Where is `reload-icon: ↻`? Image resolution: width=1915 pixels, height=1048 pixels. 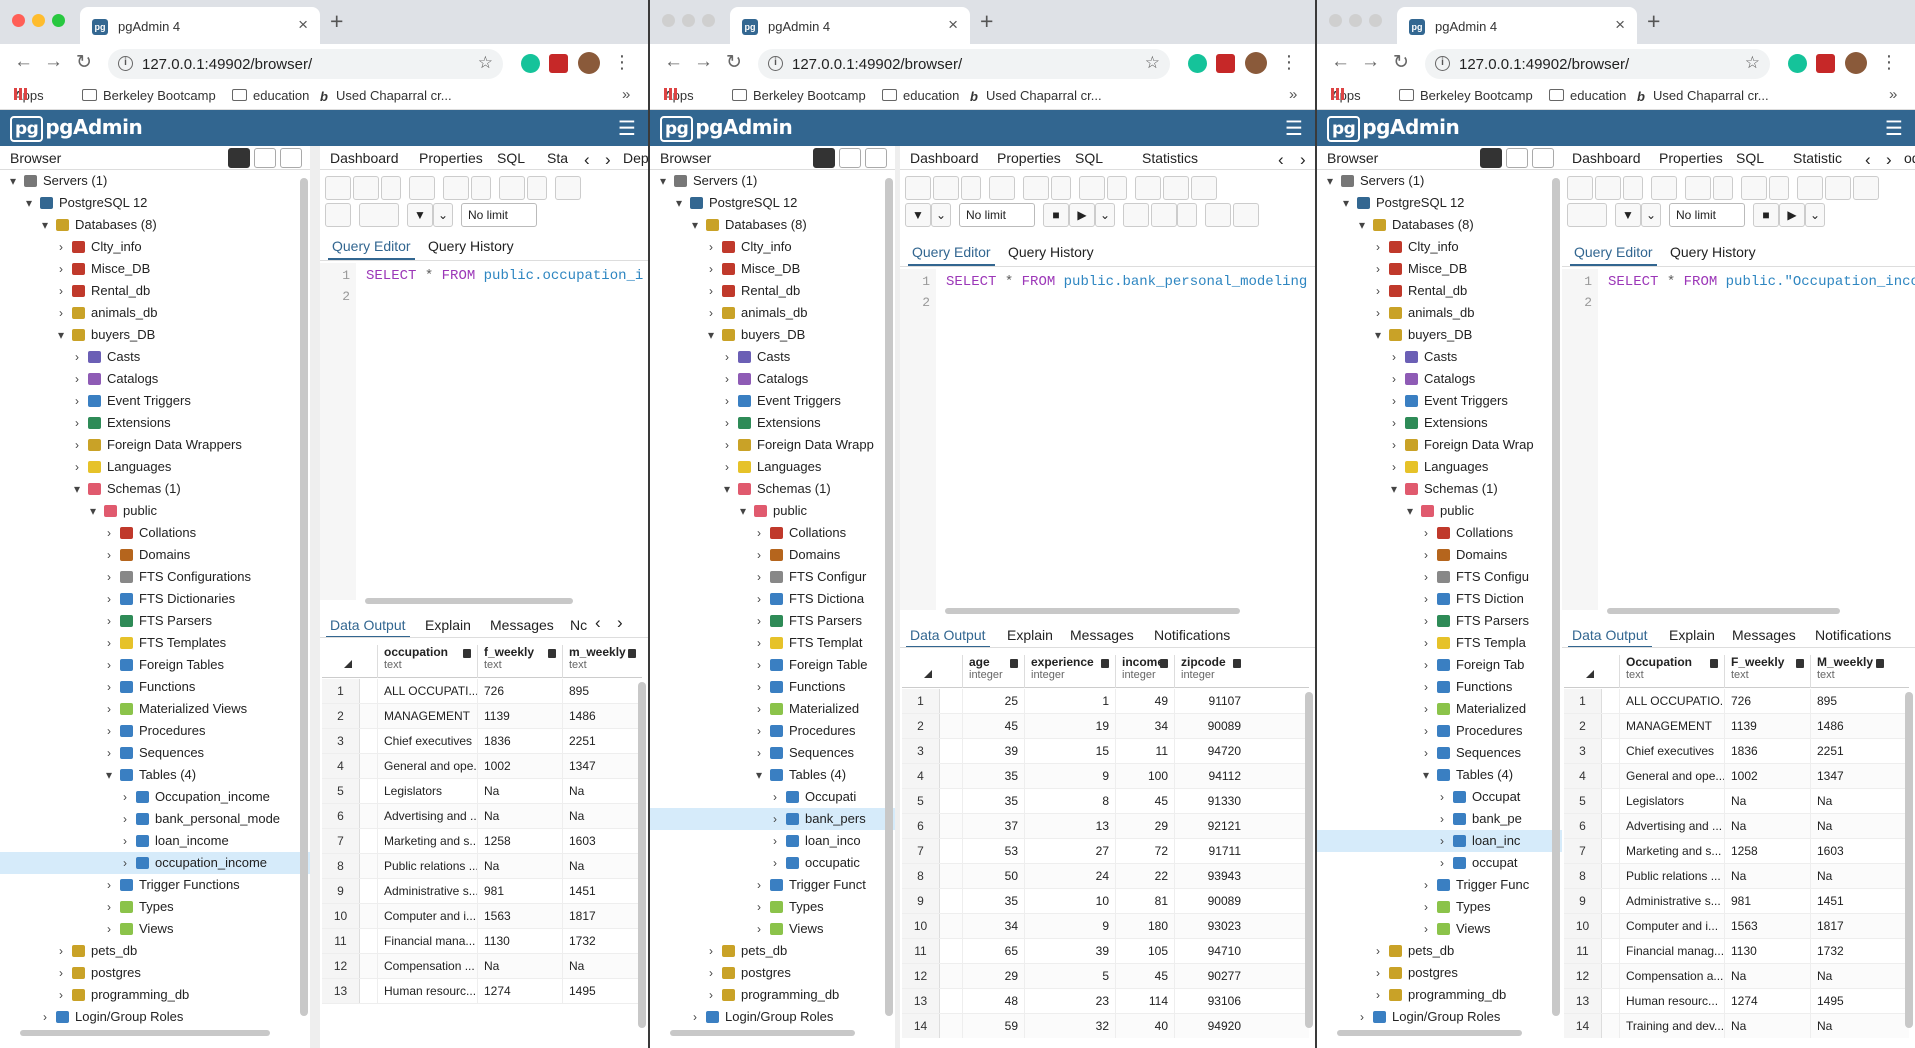
reload-icon: ↻ is located at coordinates (734, 62).